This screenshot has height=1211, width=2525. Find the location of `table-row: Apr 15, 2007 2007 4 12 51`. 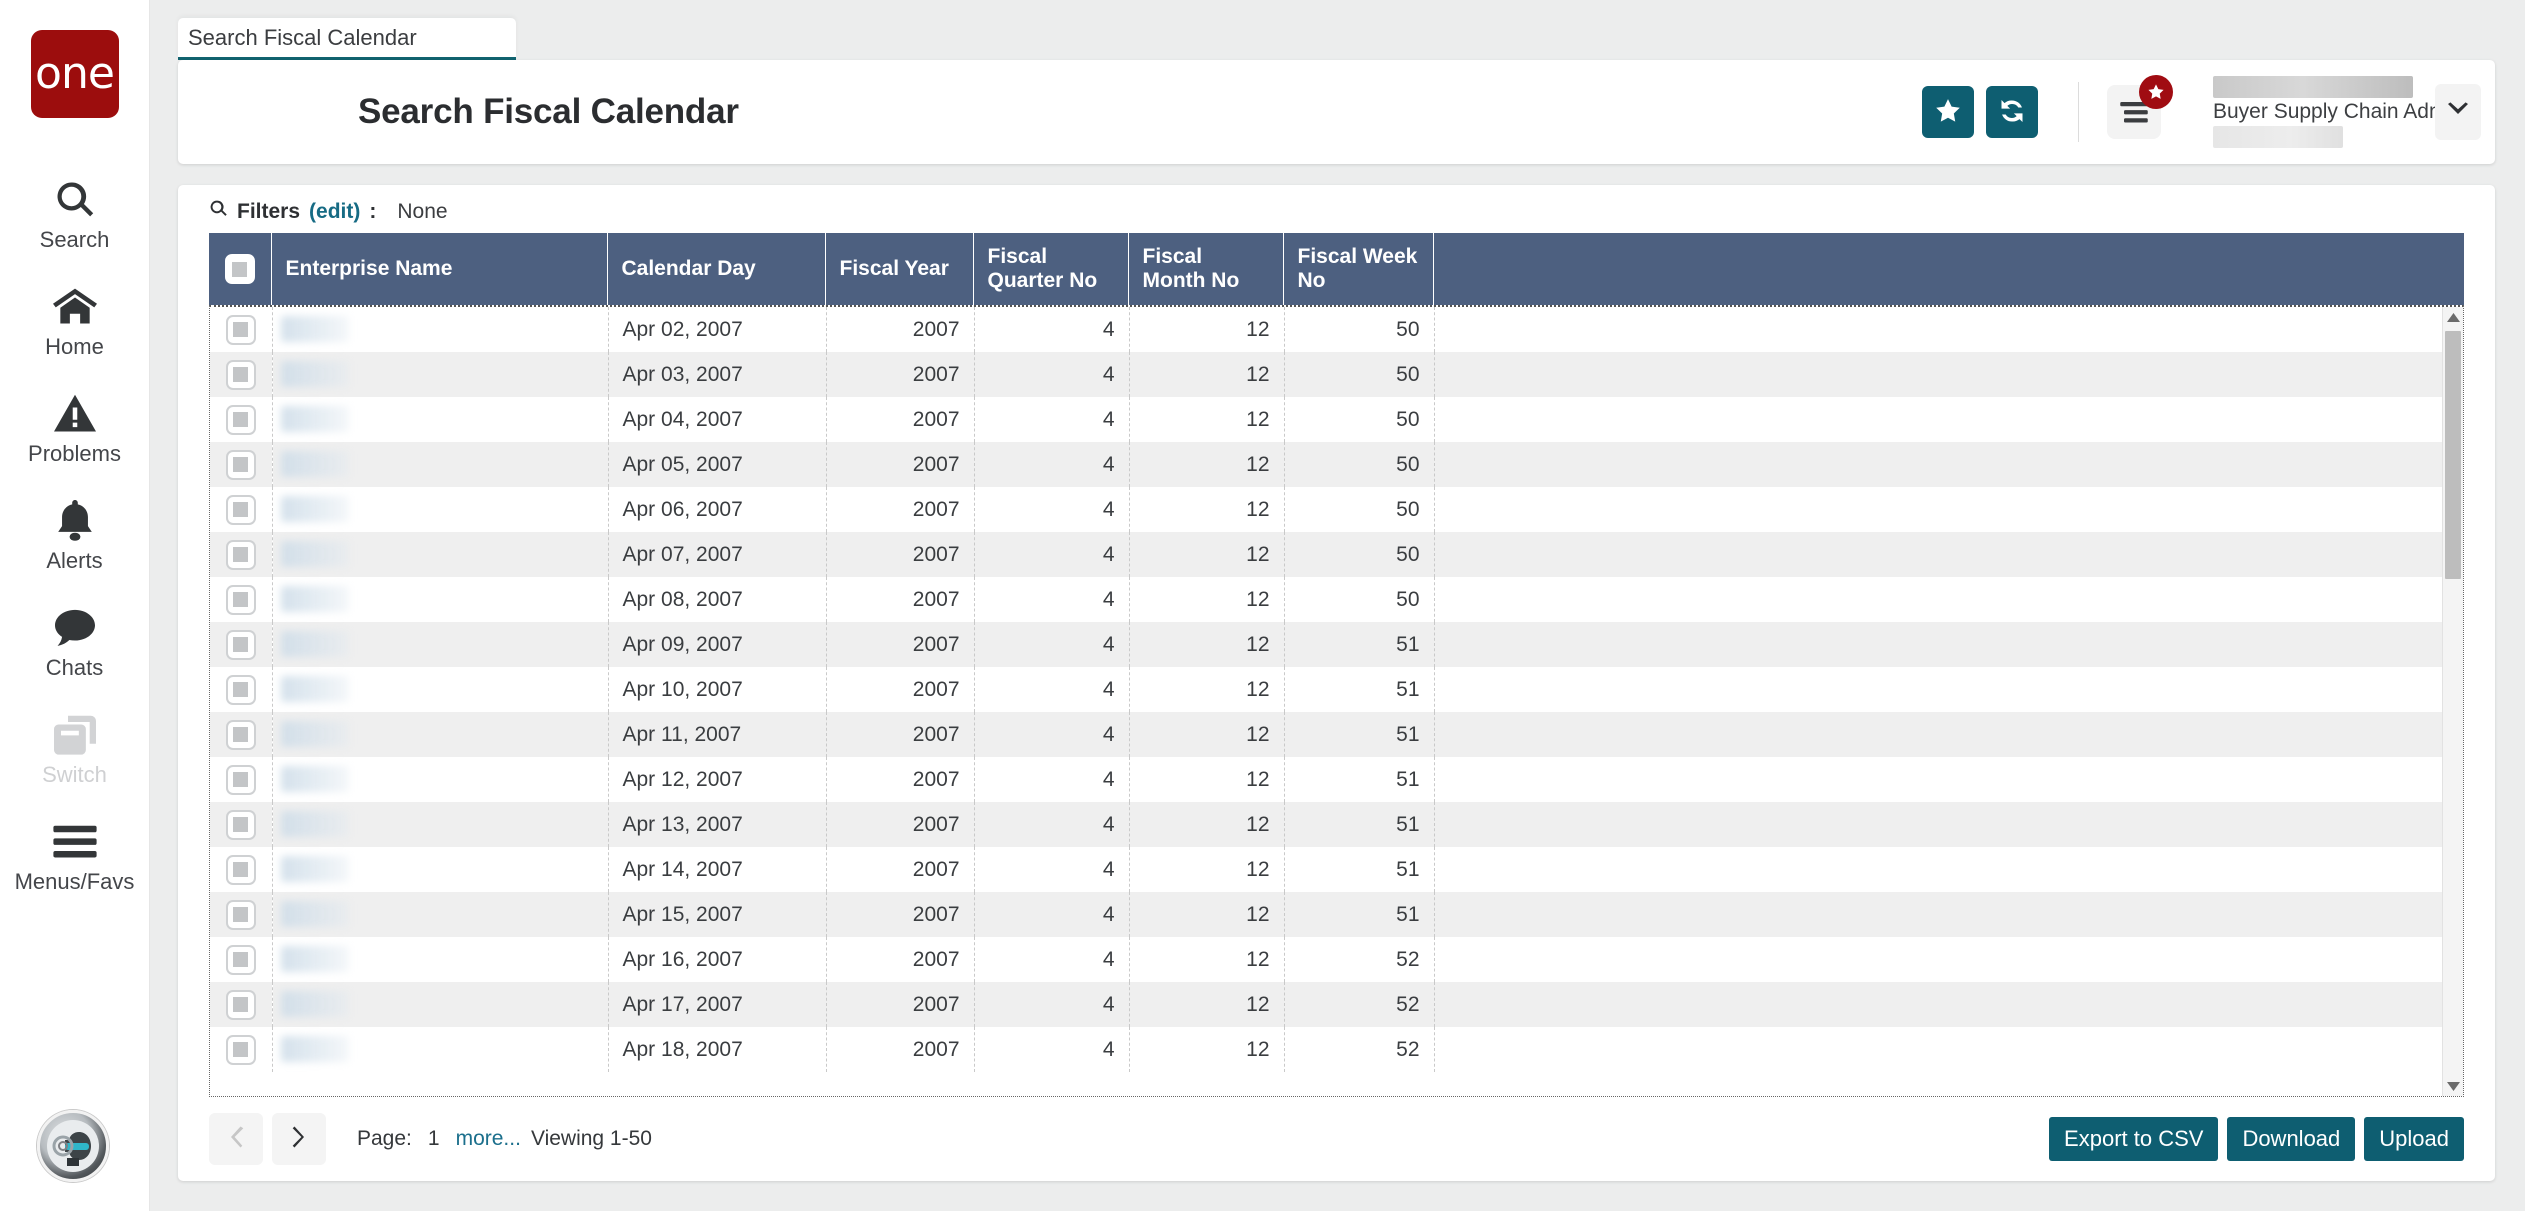

table-row: Apr 15, 2007 2007 4 12 51 is located at coordinates (1336, 915).